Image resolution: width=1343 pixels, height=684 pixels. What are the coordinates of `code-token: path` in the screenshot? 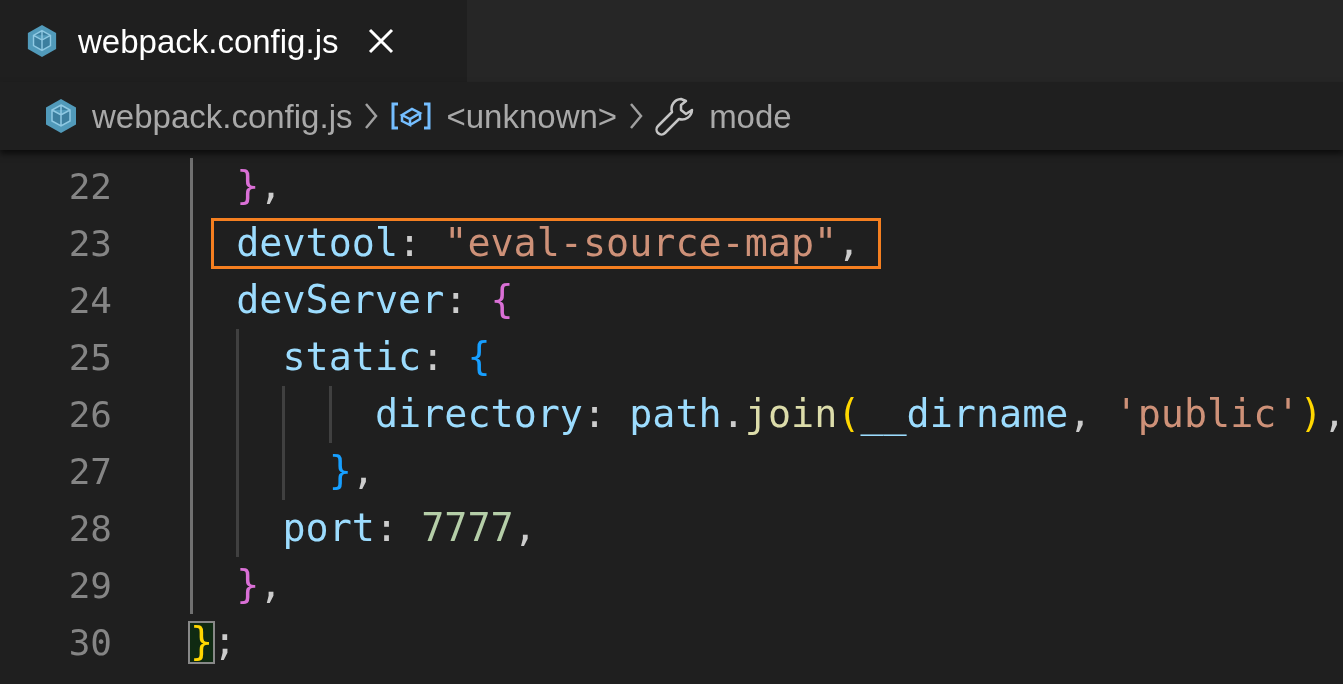 It's located at (675, 414).